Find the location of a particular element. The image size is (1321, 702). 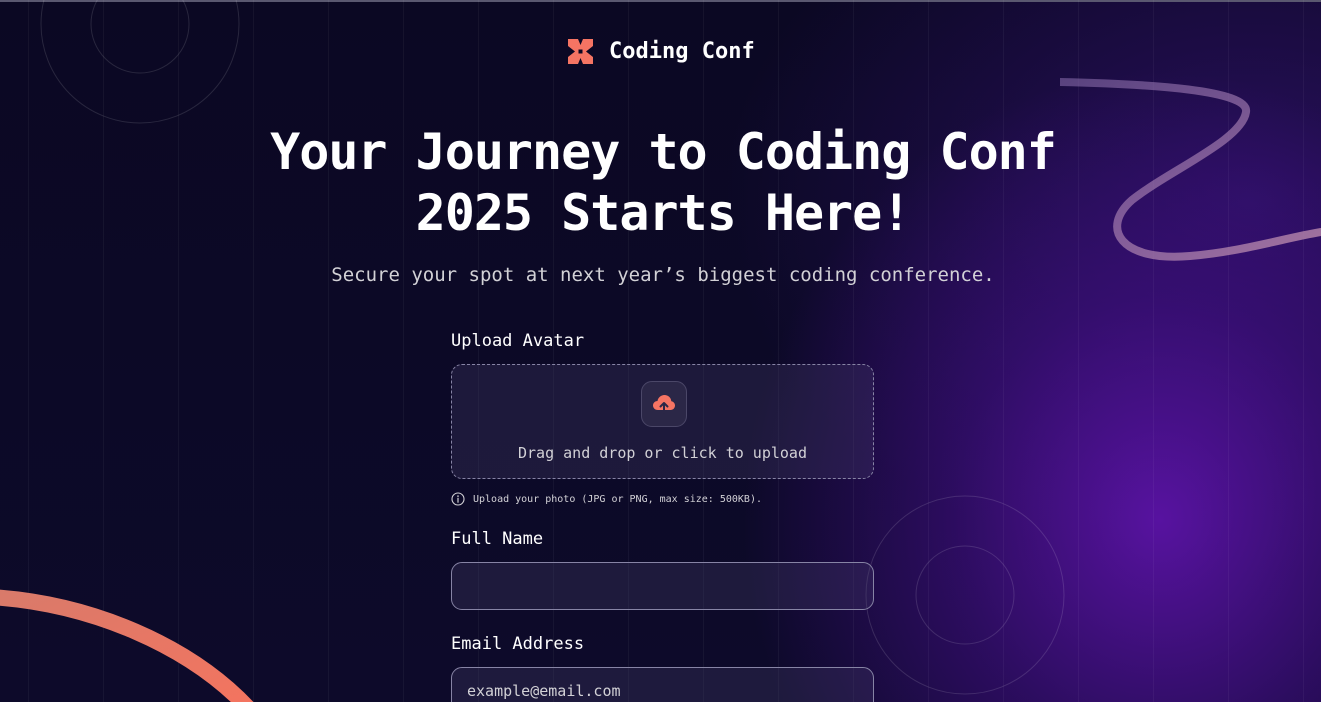

brand-logo: Coding Conf is located at coordinates (660, 51).